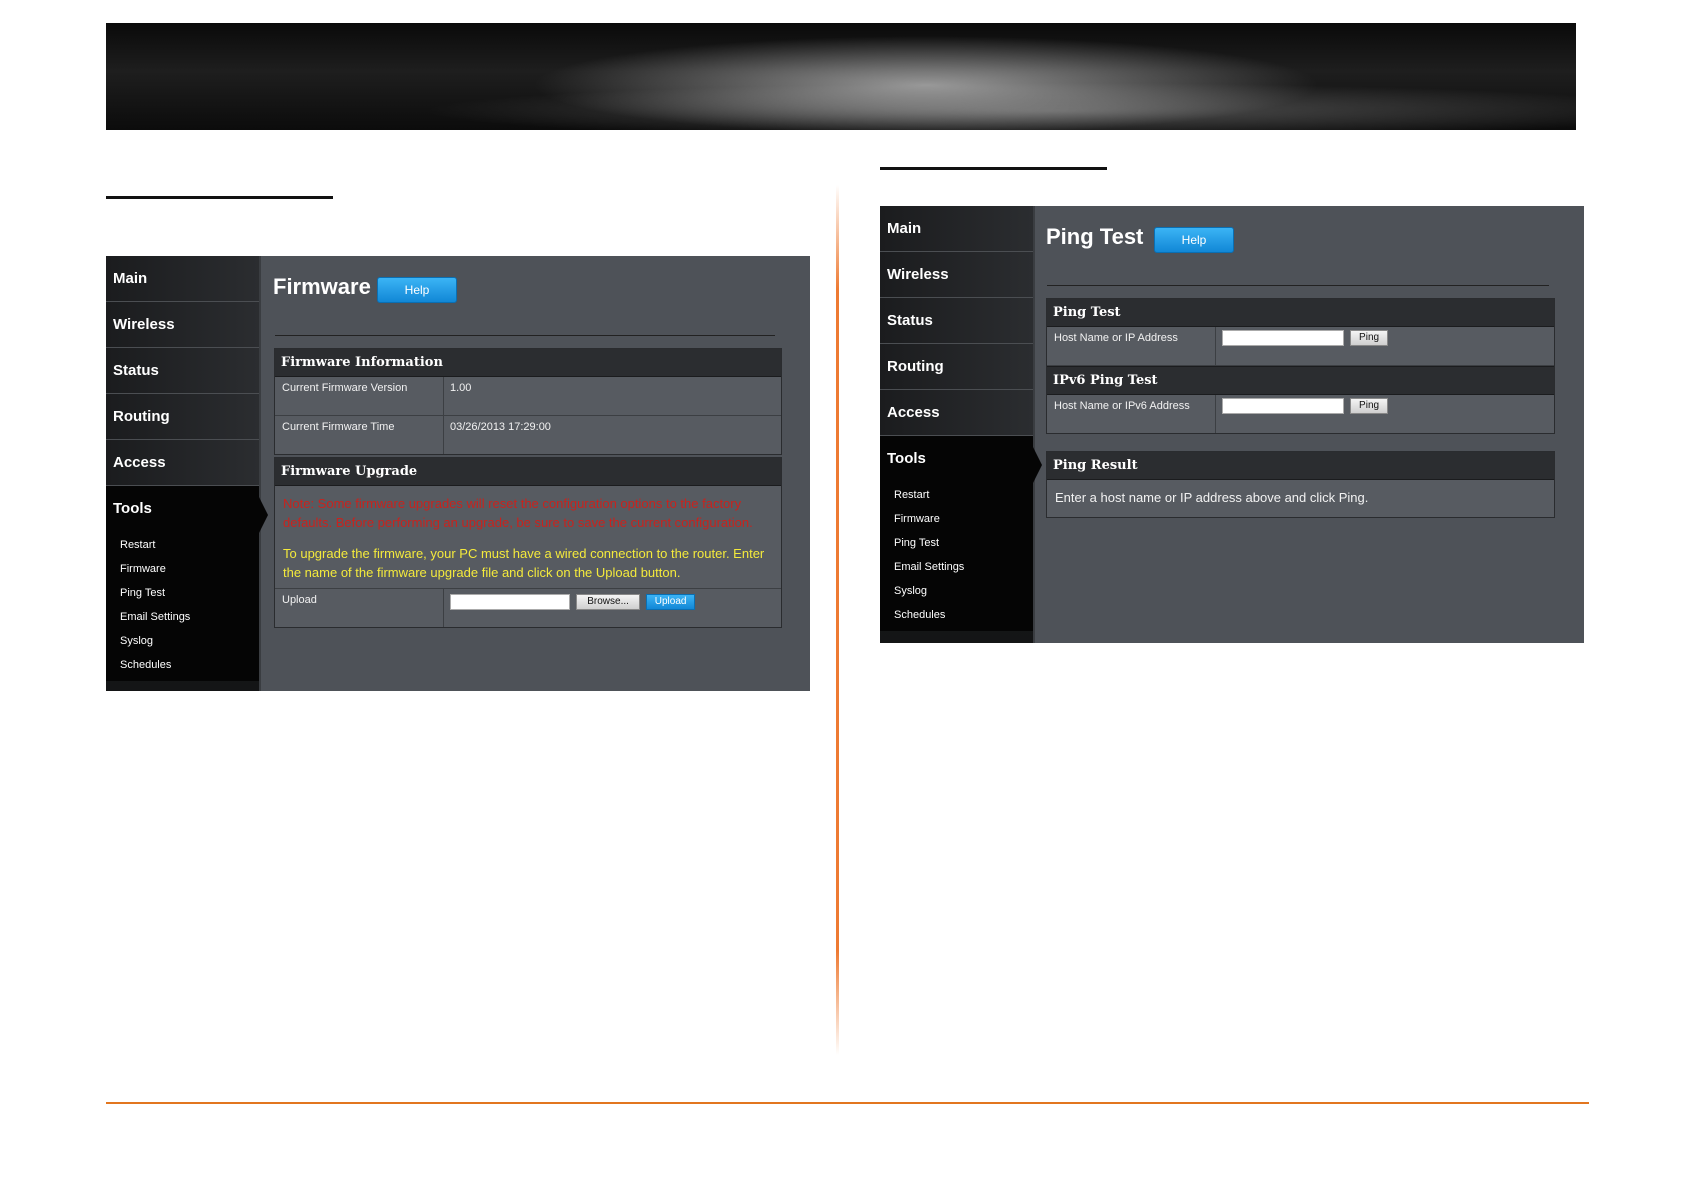 Image resolution: width=1684 pixels, height=1190 pixels. What do you see at coordinates (847, 1103) in the screenshot?
I see `footer-line` at bounding box center [847, 1103].